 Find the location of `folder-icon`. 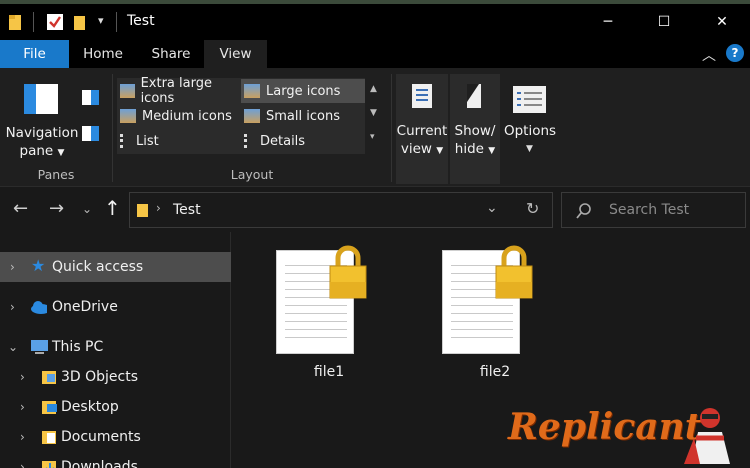

folder-icon is located at coordinates (142, 210).